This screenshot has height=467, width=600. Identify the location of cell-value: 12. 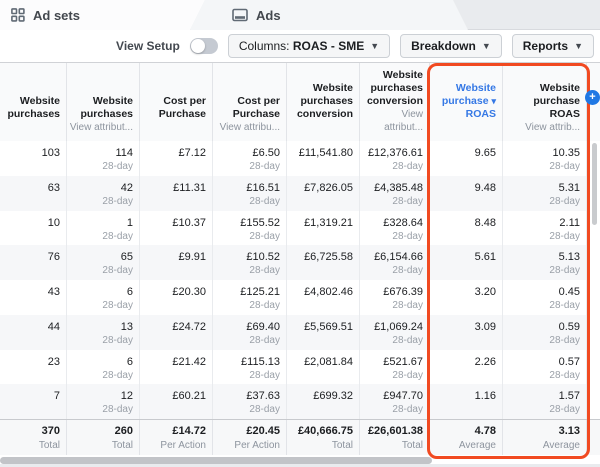
(126, 396).